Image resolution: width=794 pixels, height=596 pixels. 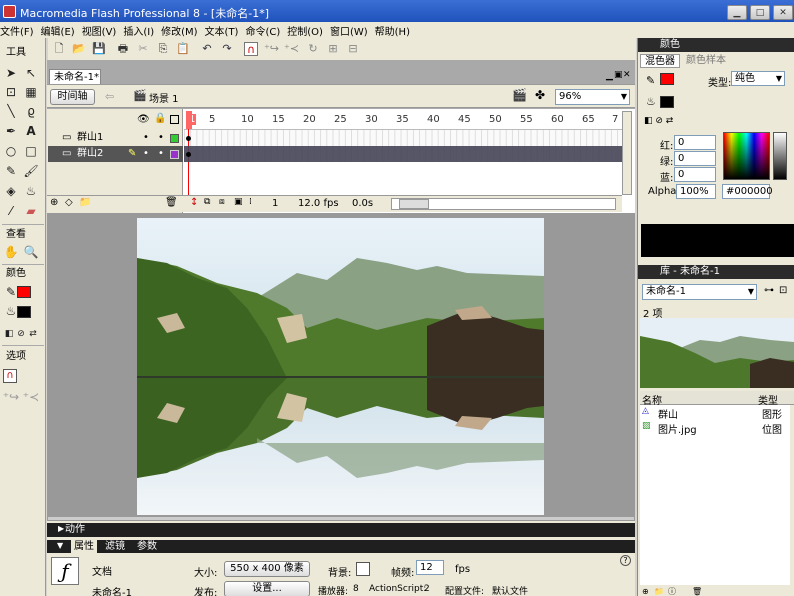 I want to click on red-input: 0, so click(x=695, y=142).